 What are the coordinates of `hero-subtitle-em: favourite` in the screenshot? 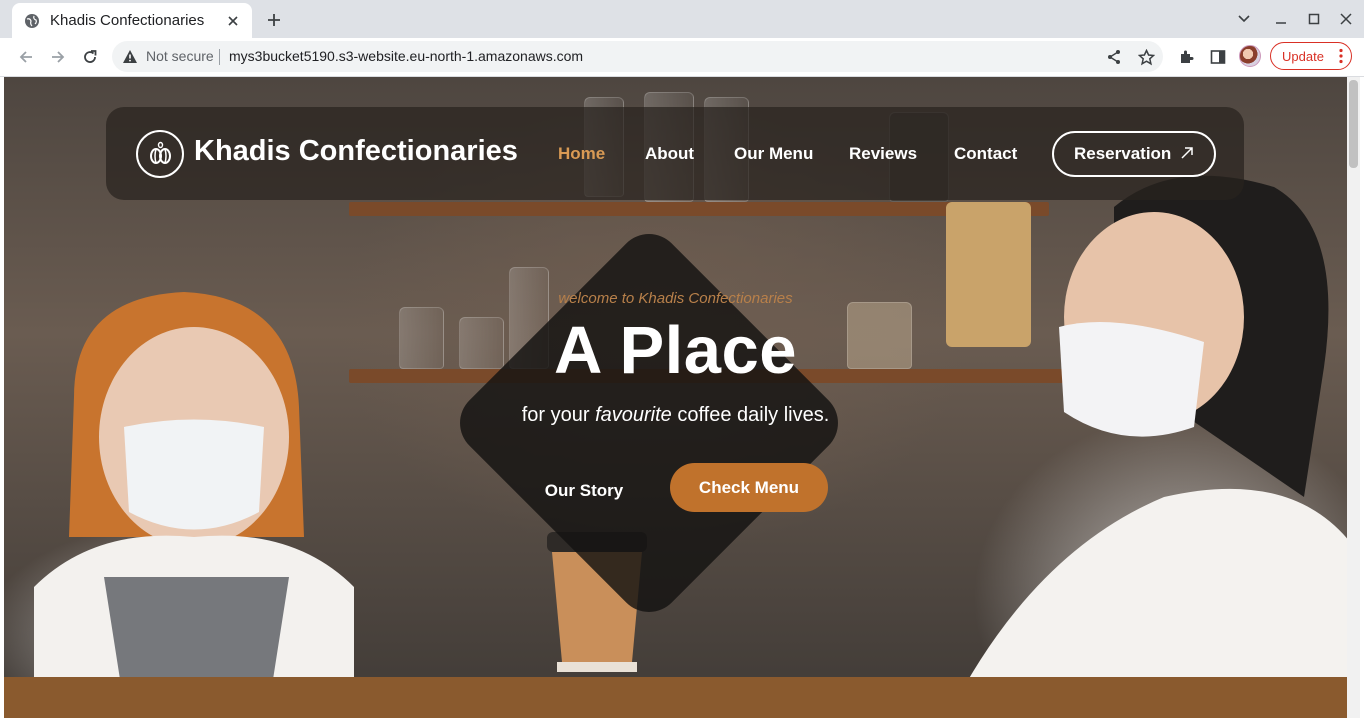 It's located at (633, 415).